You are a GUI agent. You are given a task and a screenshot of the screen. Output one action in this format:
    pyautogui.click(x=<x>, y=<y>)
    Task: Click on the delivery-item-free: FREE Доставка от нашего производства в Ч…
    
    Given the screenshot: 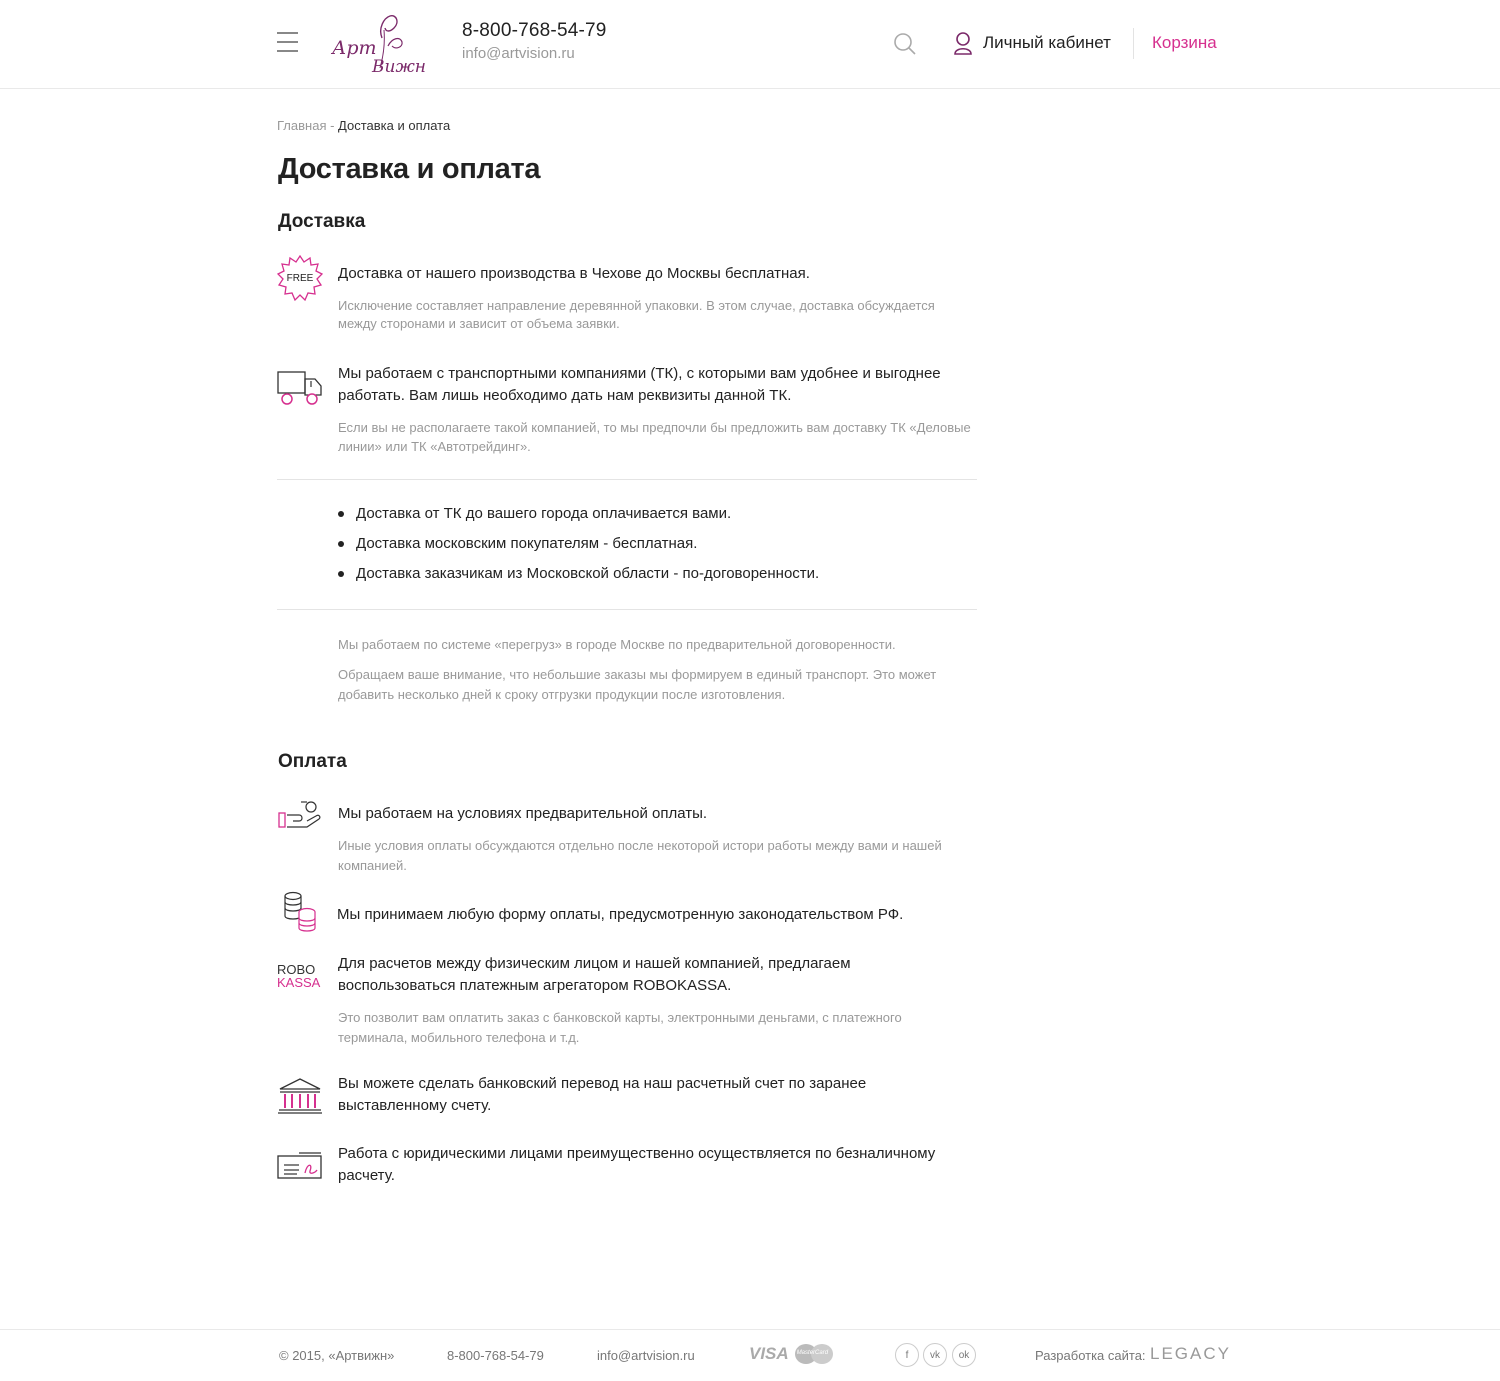 What is the action you would take?
    pyautogui.click(x=626, y=299)
    